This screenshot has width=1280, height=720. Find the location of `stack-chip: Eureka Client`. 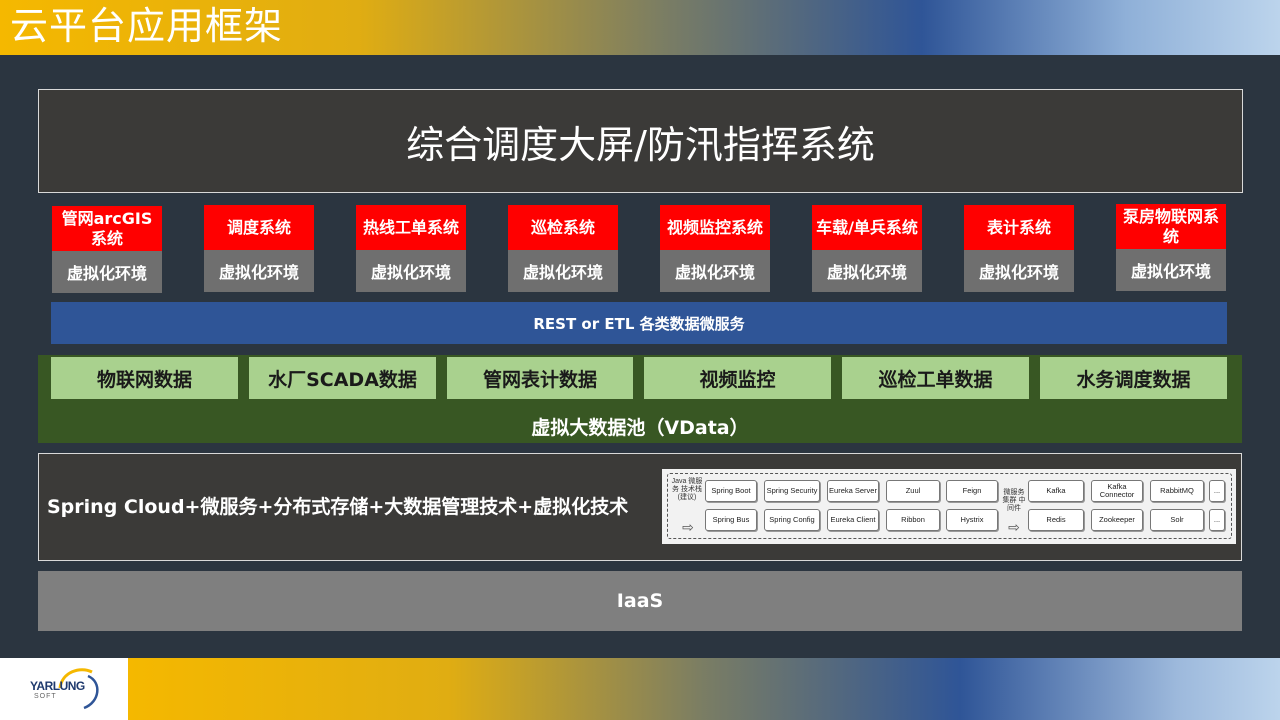

stack-chip: Eureka Client is located at coordinates (853, 520).